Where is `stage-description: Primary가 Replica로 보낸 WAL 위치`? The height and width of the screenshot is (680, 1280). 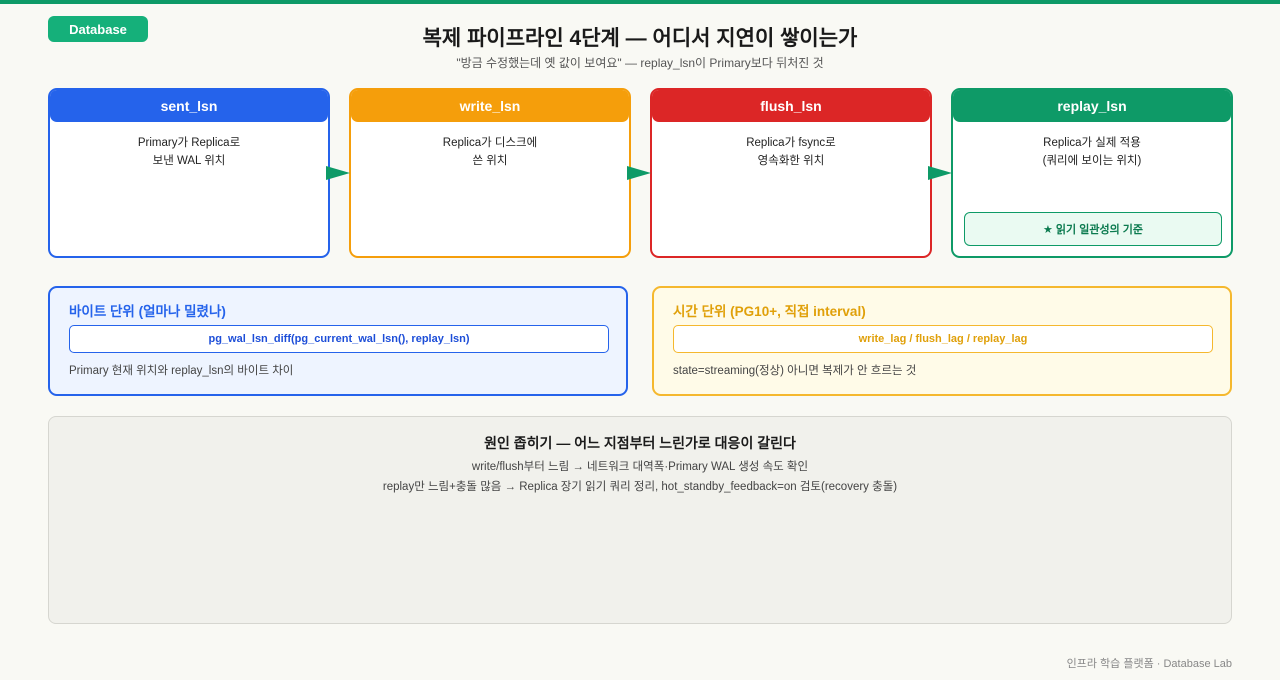
stage-description: Primary가 Replica로 보낸 WAL 위치 is located at coordinates (189, 152).